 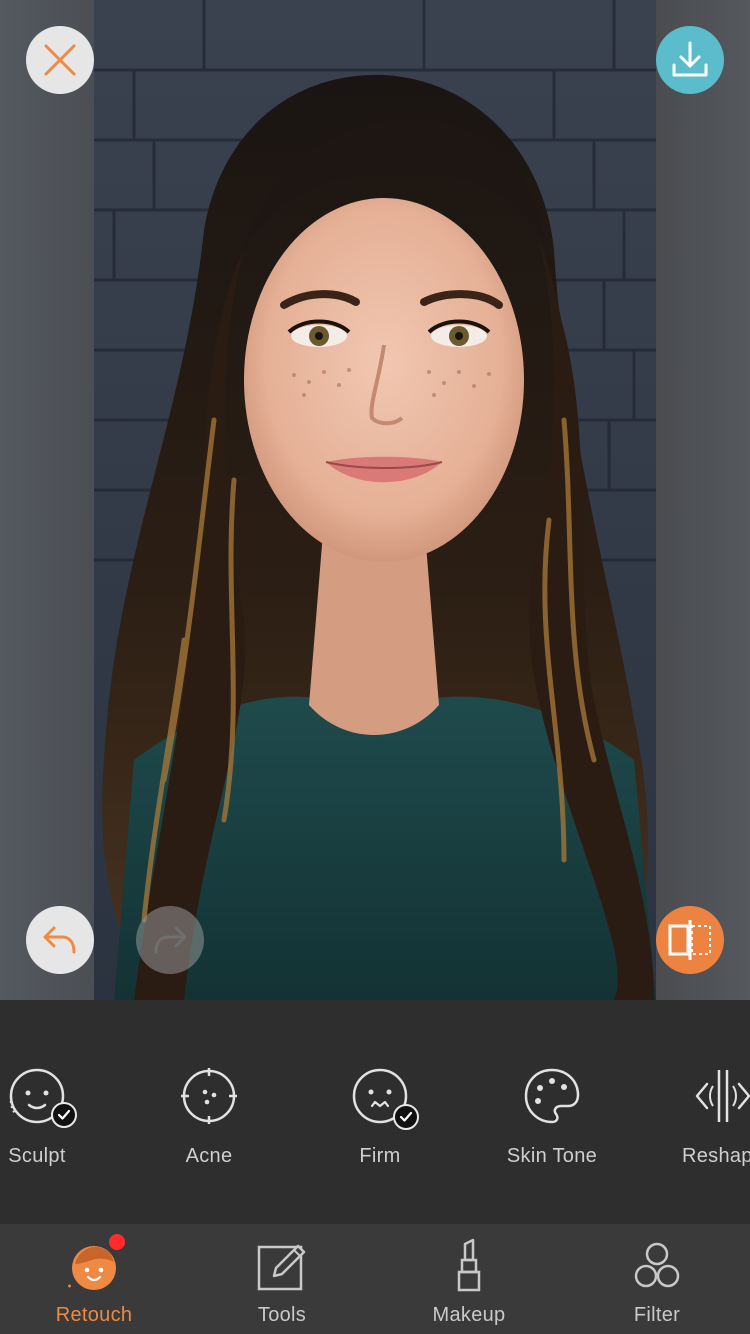 What do you see at coordinates (282, 1315) in the screenshot?
I see `nav-label: Tools` at bounding box center [282, 1315].